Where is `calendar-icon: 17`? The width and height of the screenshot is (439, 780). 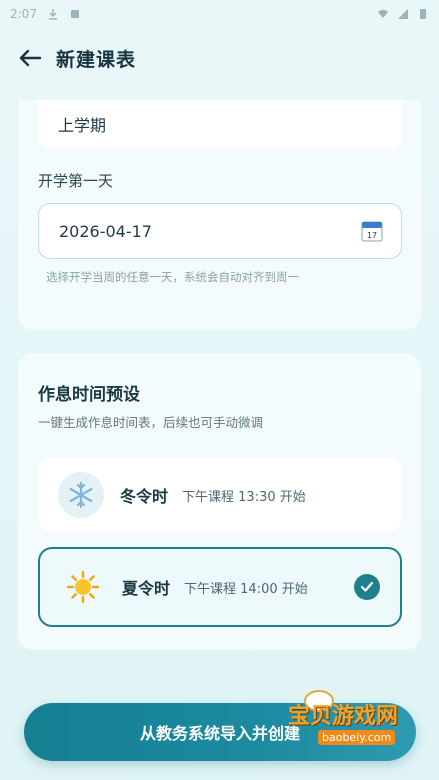
calendar-icon: 17 is located at coordinates (372, 231).